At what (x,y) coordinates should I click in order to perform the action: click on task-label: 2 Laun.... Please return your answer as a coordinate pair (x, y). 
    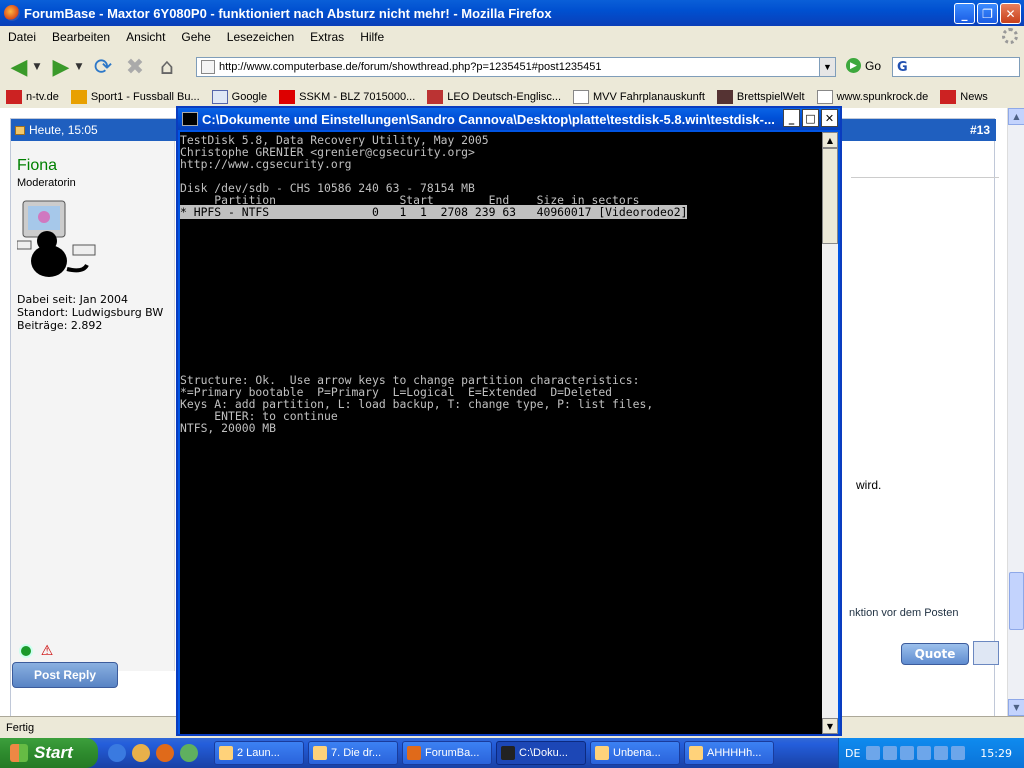
    Looking at the image, I should click on (258, 753).